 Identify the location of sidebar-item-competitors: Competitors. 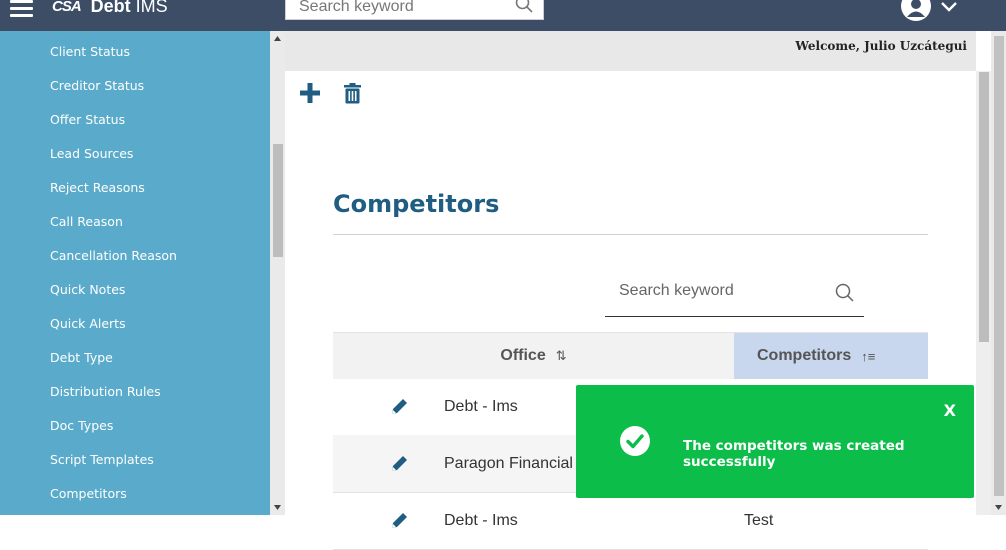
(88, 493).